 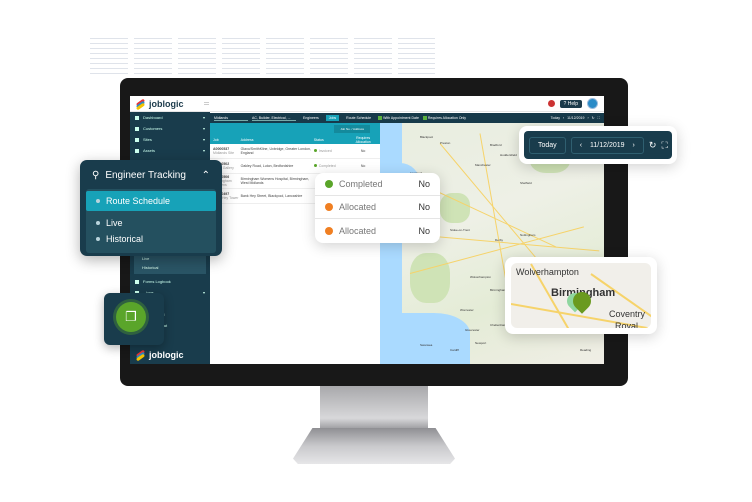 What do you see at coordinates (151, 239) in the screenshot?
I see `menu-item-historical: Historical` at bounding box center [151, 239].